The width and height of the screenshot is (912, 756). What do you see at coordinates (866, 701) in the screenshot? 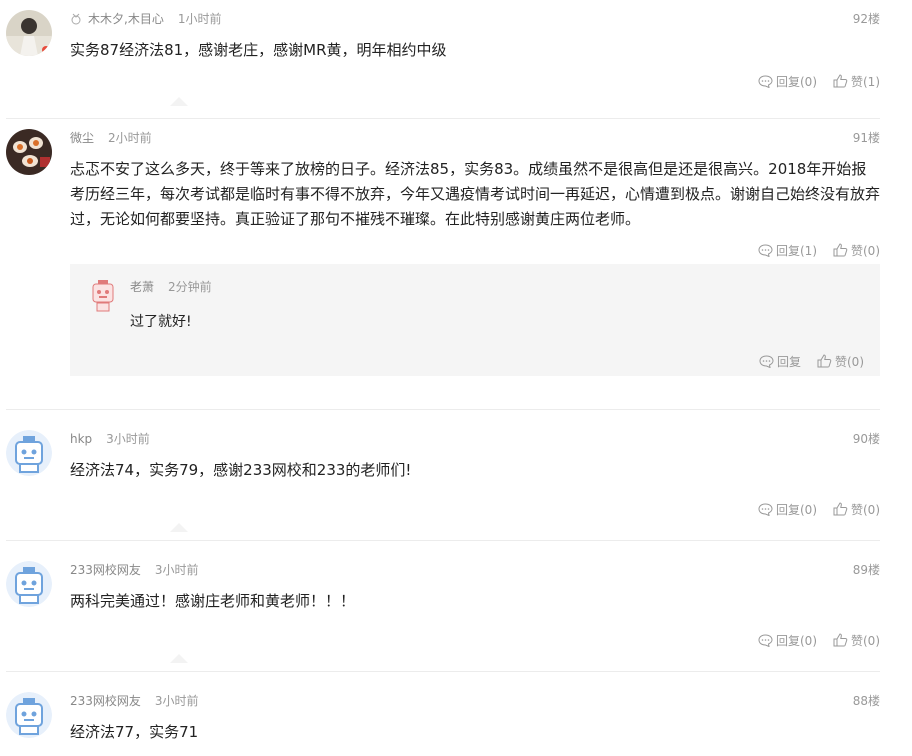
I see `floor-number: 88楼` at bounding box center [866, 701].